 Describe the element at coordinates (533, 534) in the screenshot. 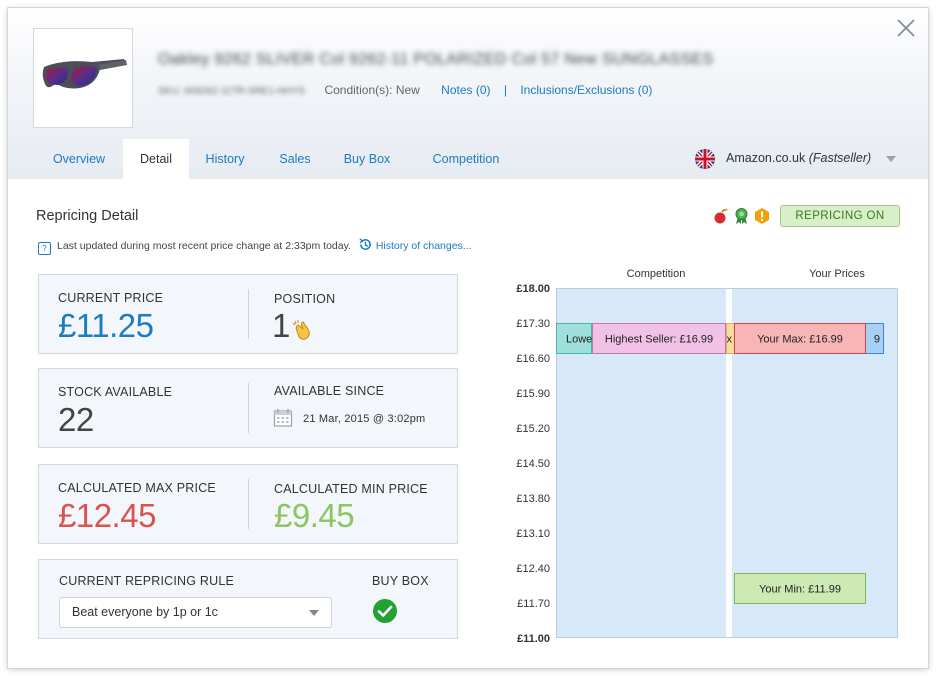

I see `y-tick-label: £13.10` at that location.